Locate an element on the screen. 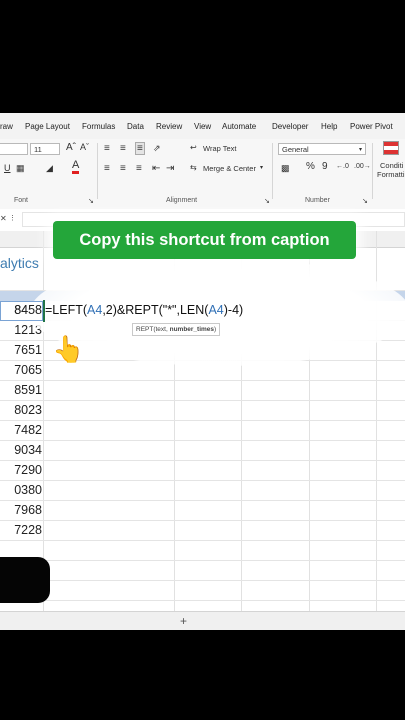  group-font-label: Font is located at coordinates (21, 200).